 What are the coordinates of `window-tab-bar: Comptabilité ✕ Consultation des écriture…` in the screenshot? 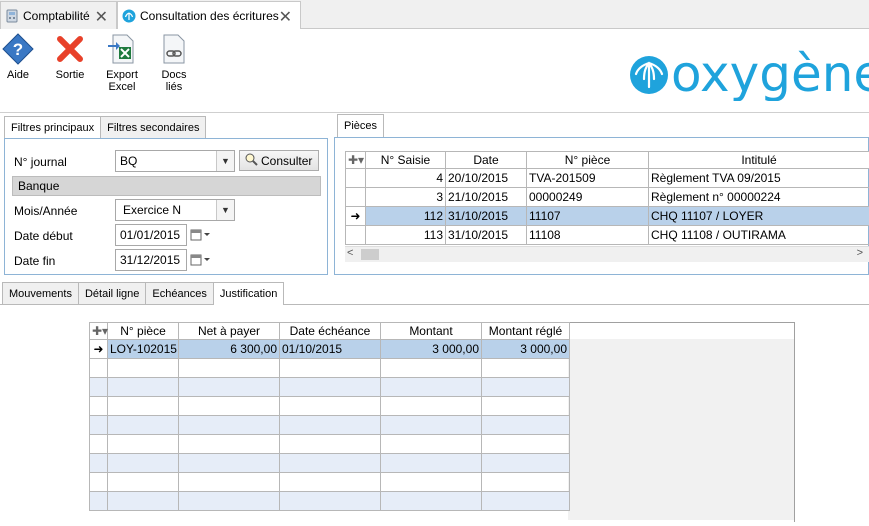 It's located at (434, 15).